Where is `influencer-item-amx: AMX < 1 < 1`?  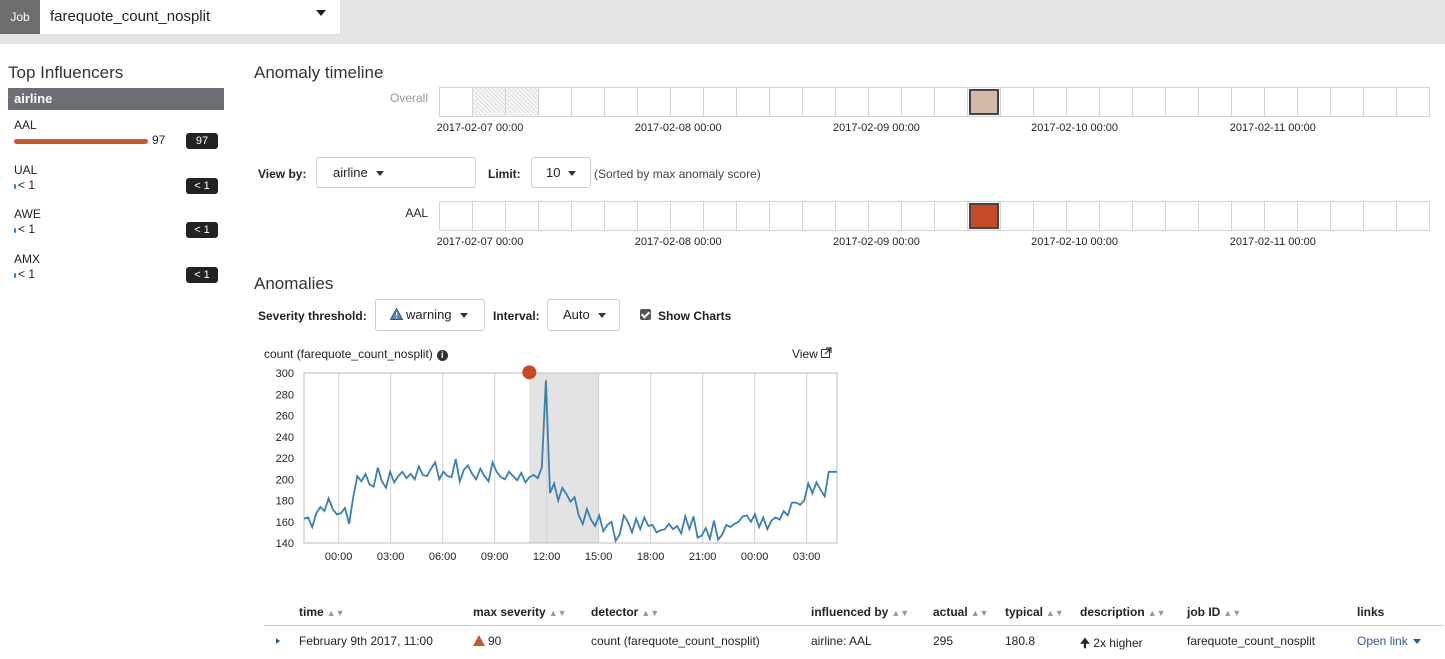
influencer-item-amx: AMX < 1 < 1 is located at coordinates (119, 272).